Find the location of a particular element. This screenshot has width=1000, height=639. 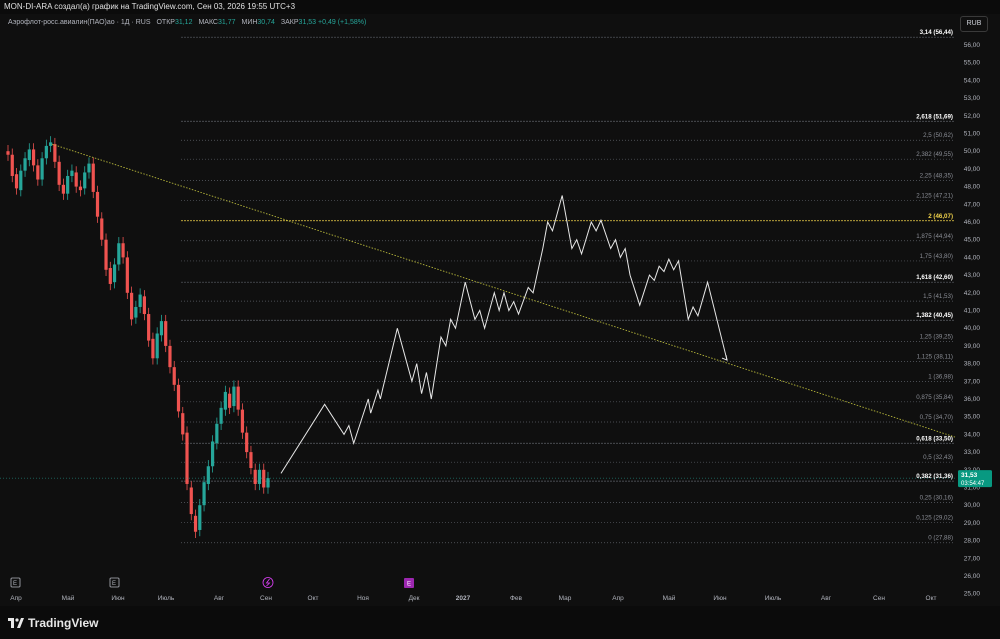

fib-level-label: 2 (46,07) is located at coordinates (940, 216).